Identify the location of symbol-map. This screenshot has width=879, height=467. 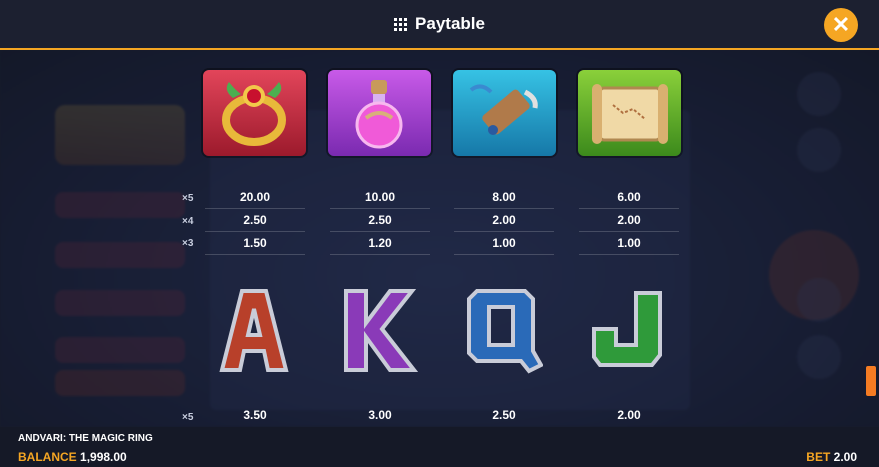
(629, 113).